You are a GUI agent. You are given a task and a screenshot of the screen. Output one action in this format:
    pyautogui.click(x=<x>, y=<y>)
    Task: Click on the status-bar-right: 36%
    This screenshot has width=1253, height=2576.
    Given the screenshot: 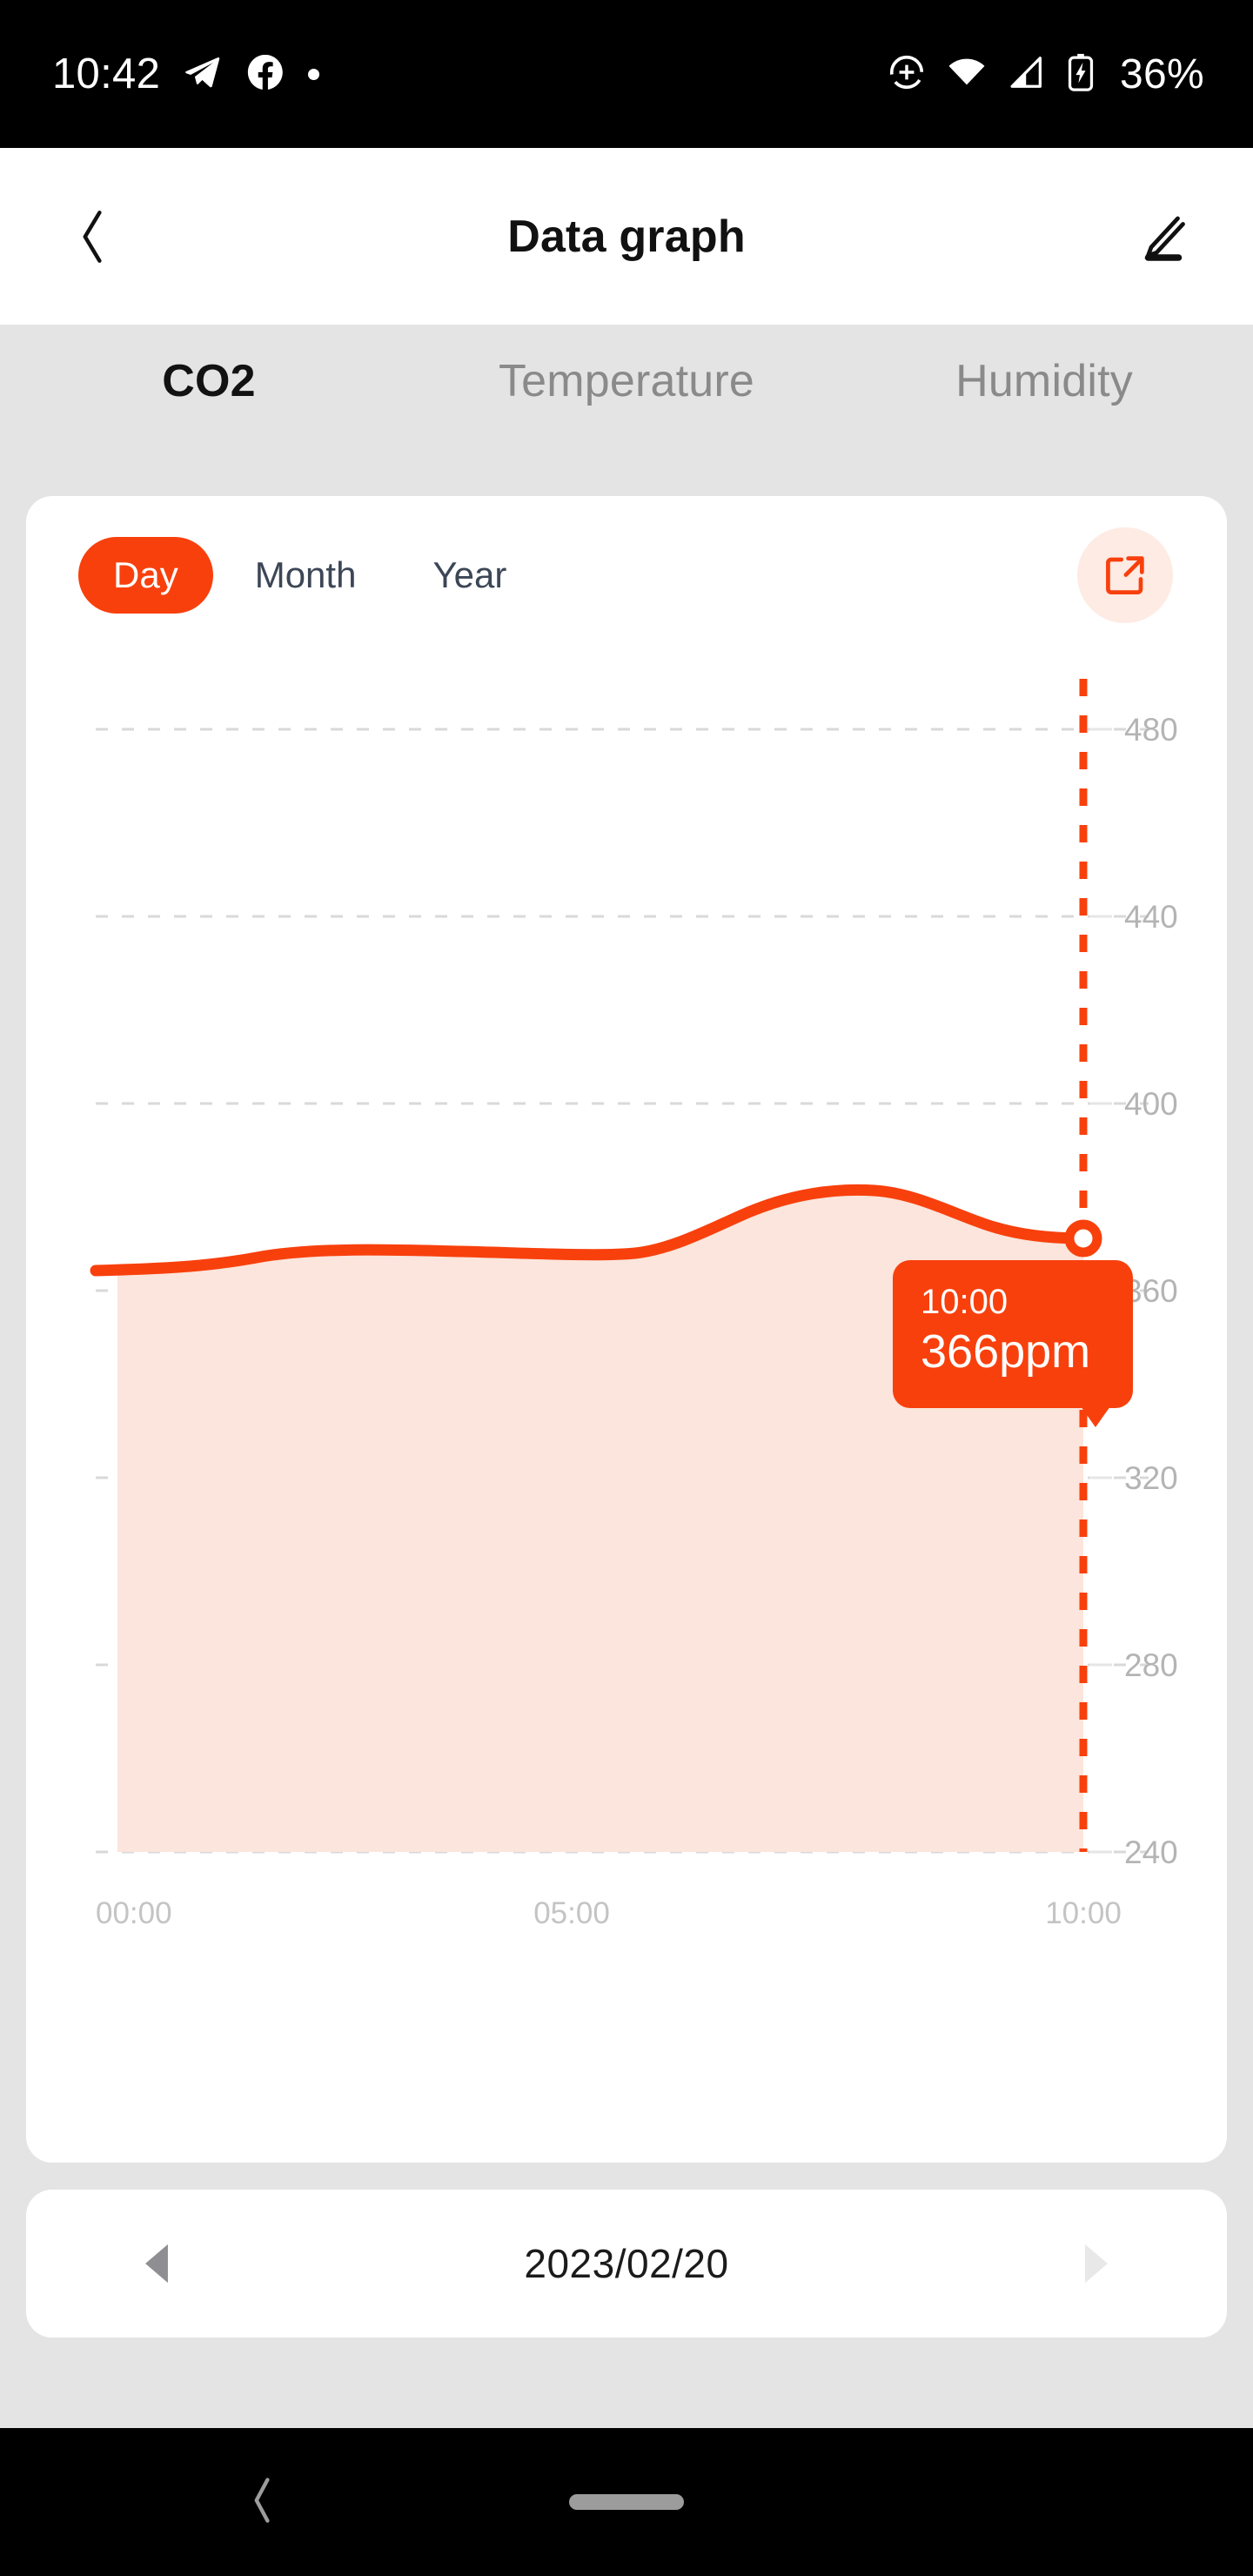 What is the action you would take?
    pyautogui.click(x=1045, y=74)
    